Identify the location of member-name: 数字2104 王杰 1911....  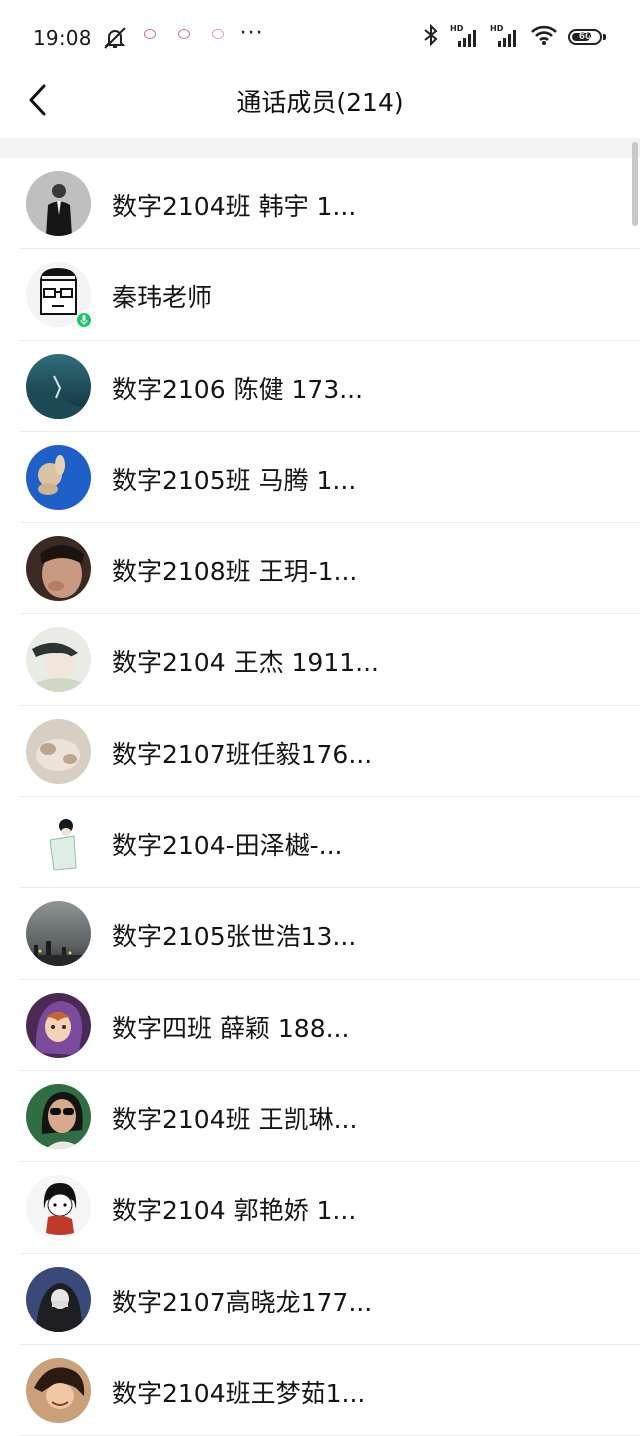
(245, 663).